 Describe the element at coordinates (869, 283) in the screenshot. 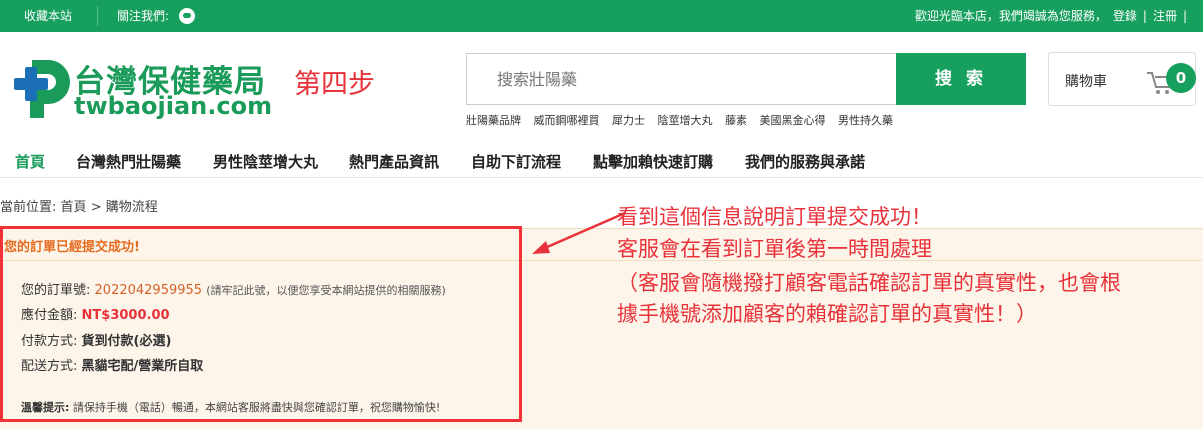

I see `annotation-line: （客服會隨機撥打顧客電話確認訂單的真實性，也會根` at that location.